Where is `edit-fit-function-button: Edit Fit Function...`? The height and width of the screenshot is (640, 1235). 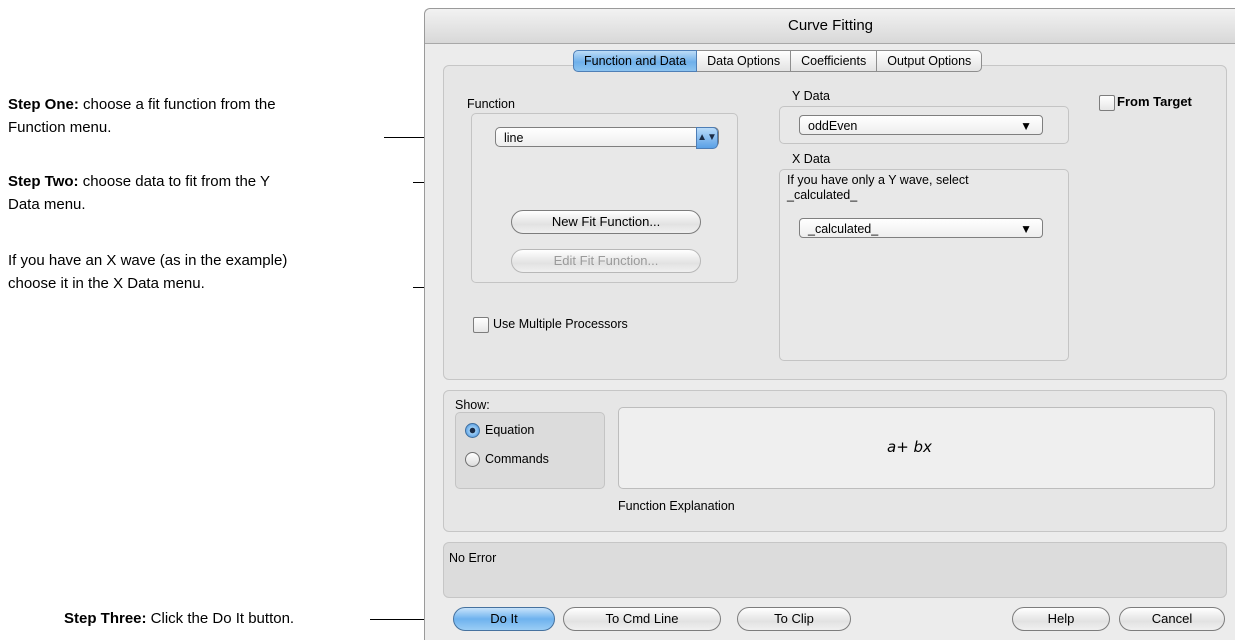
edit-fit-function-button: Edit Fit Function... is located at coordinates (606, 261).